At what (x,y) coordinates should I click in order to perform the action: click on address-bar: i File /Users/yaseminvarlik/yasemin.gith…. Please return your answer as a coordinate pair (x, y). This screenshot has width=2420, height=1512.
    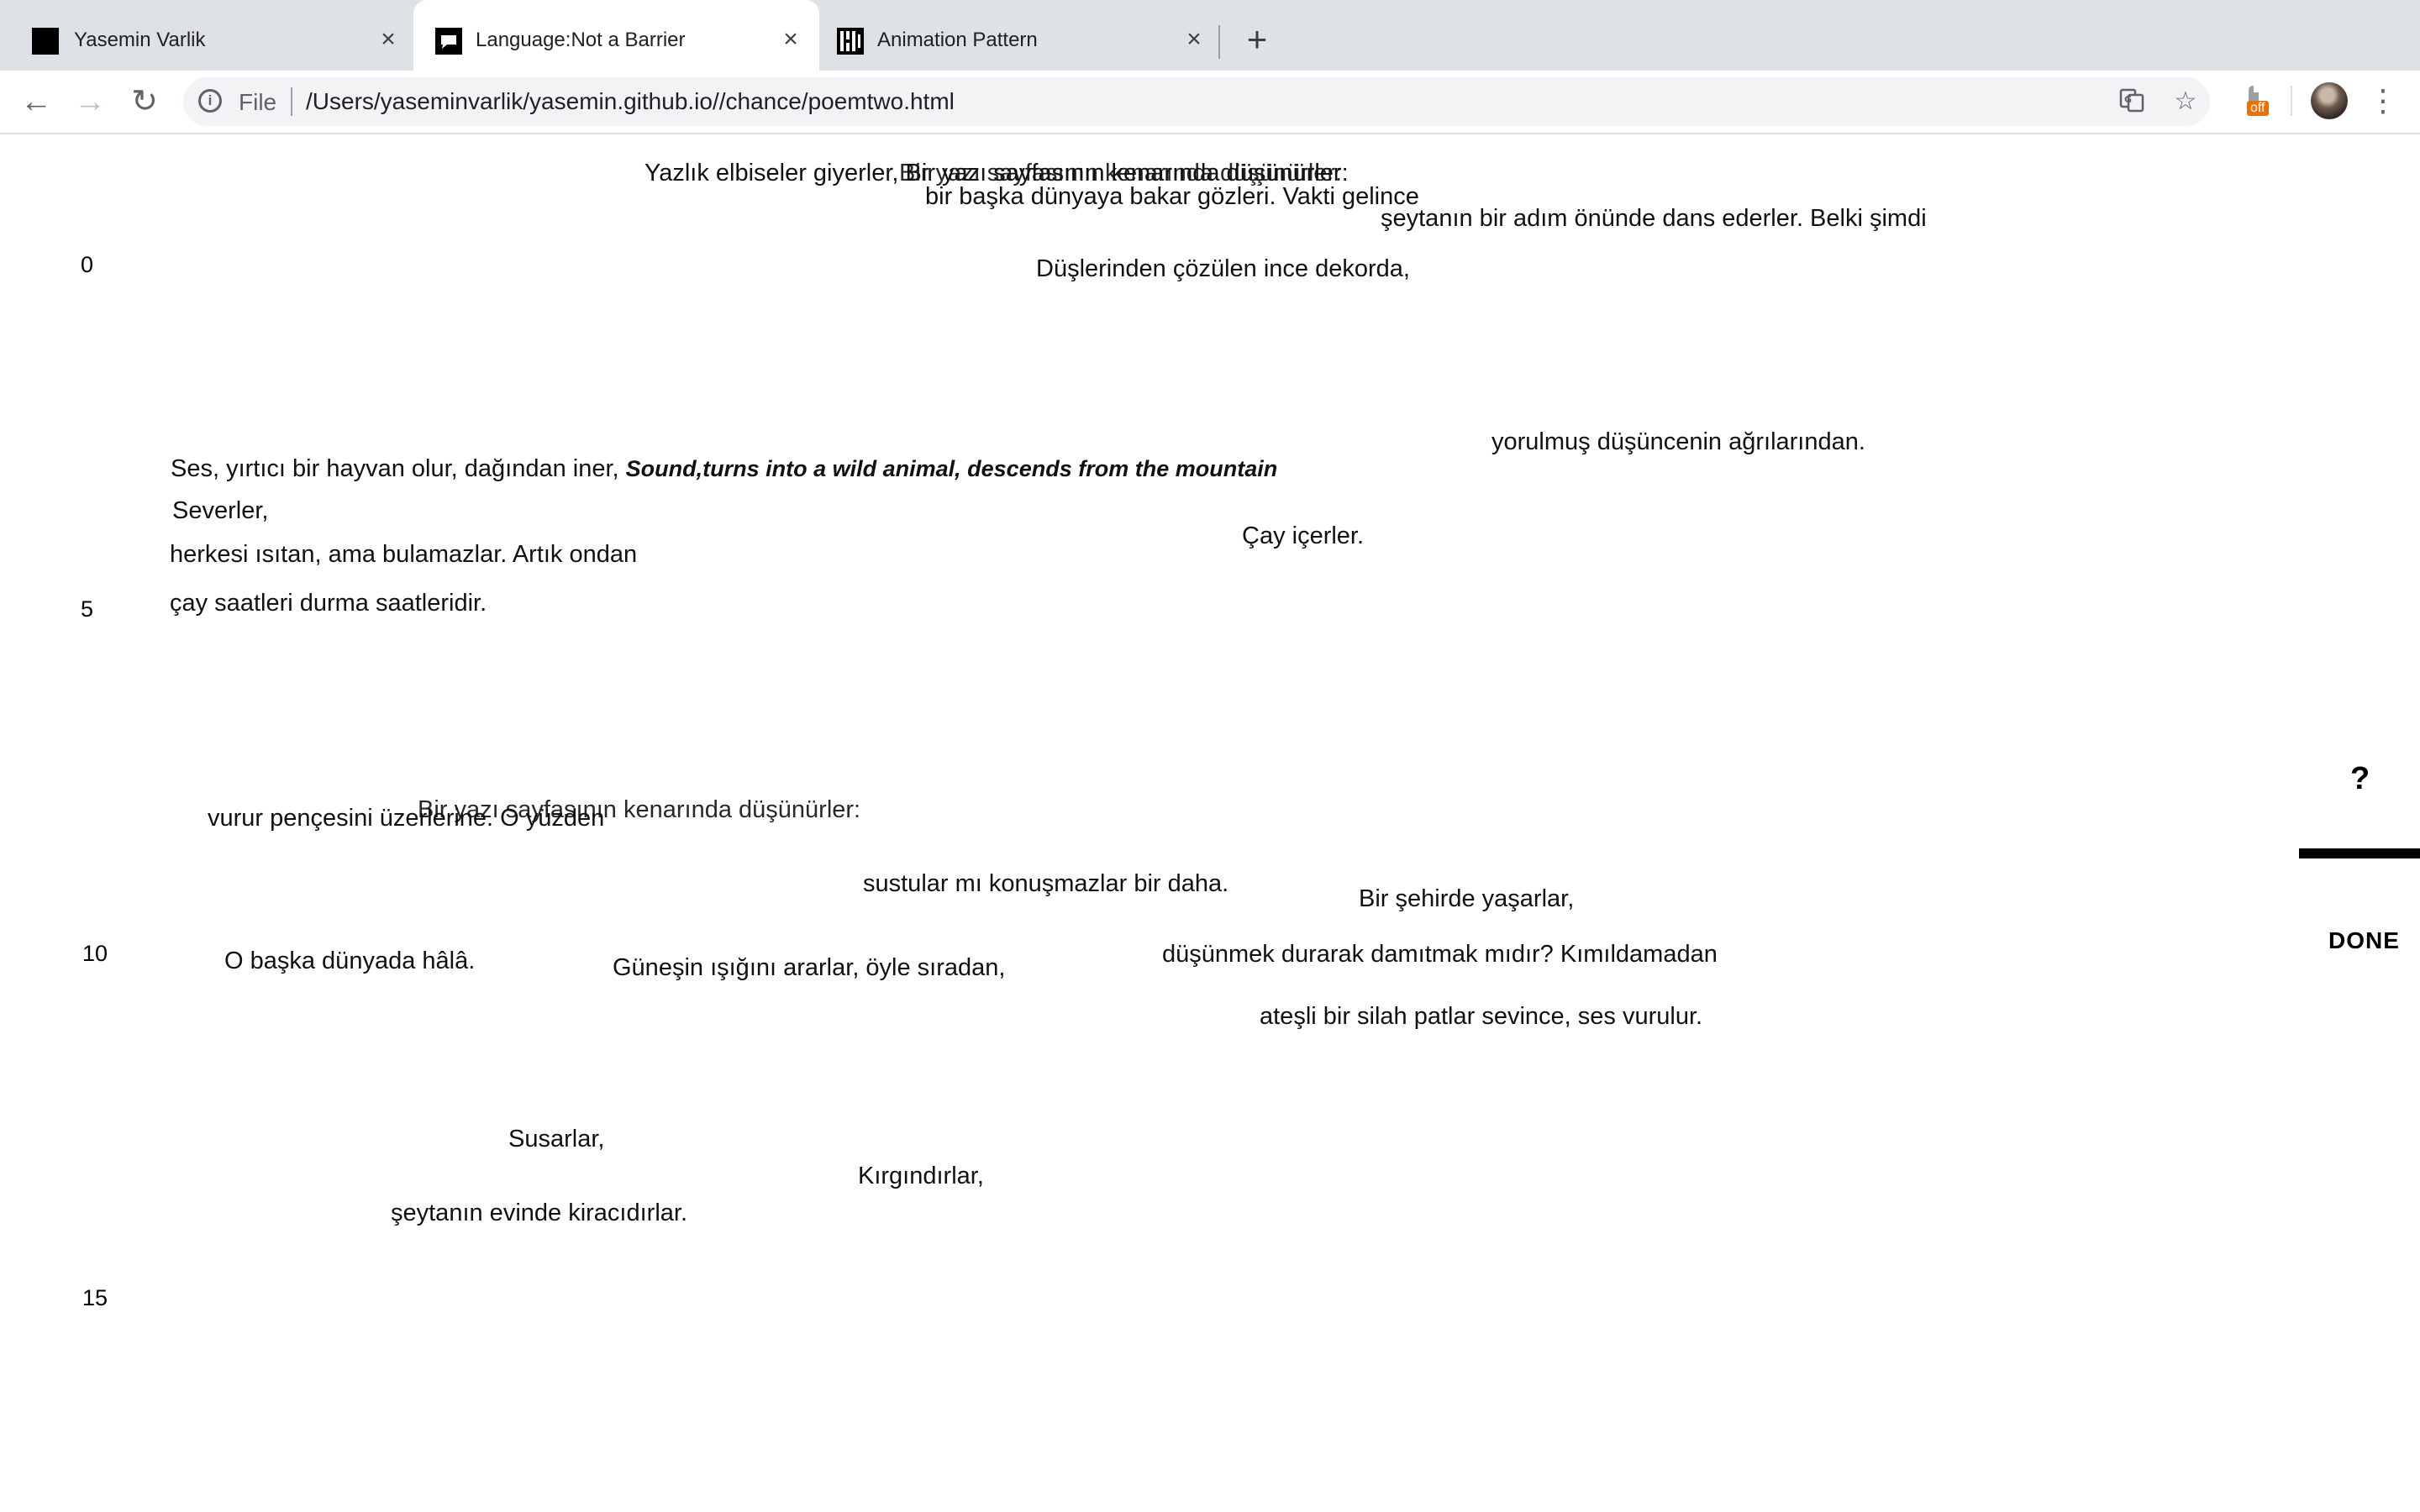
    Looking at the image, I should click on (1196, 101).